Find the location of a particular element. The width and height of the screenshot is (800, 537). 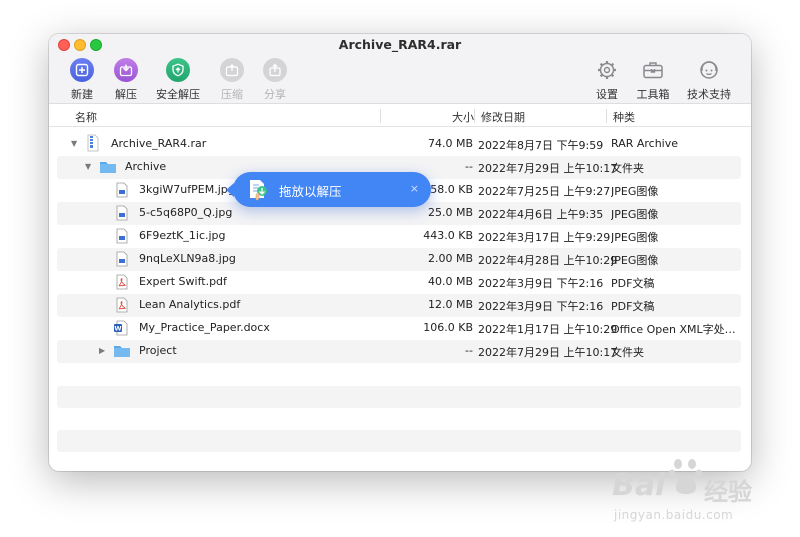

file-name: My_Practice_Paper.docx is located at coordinates (204, 327).